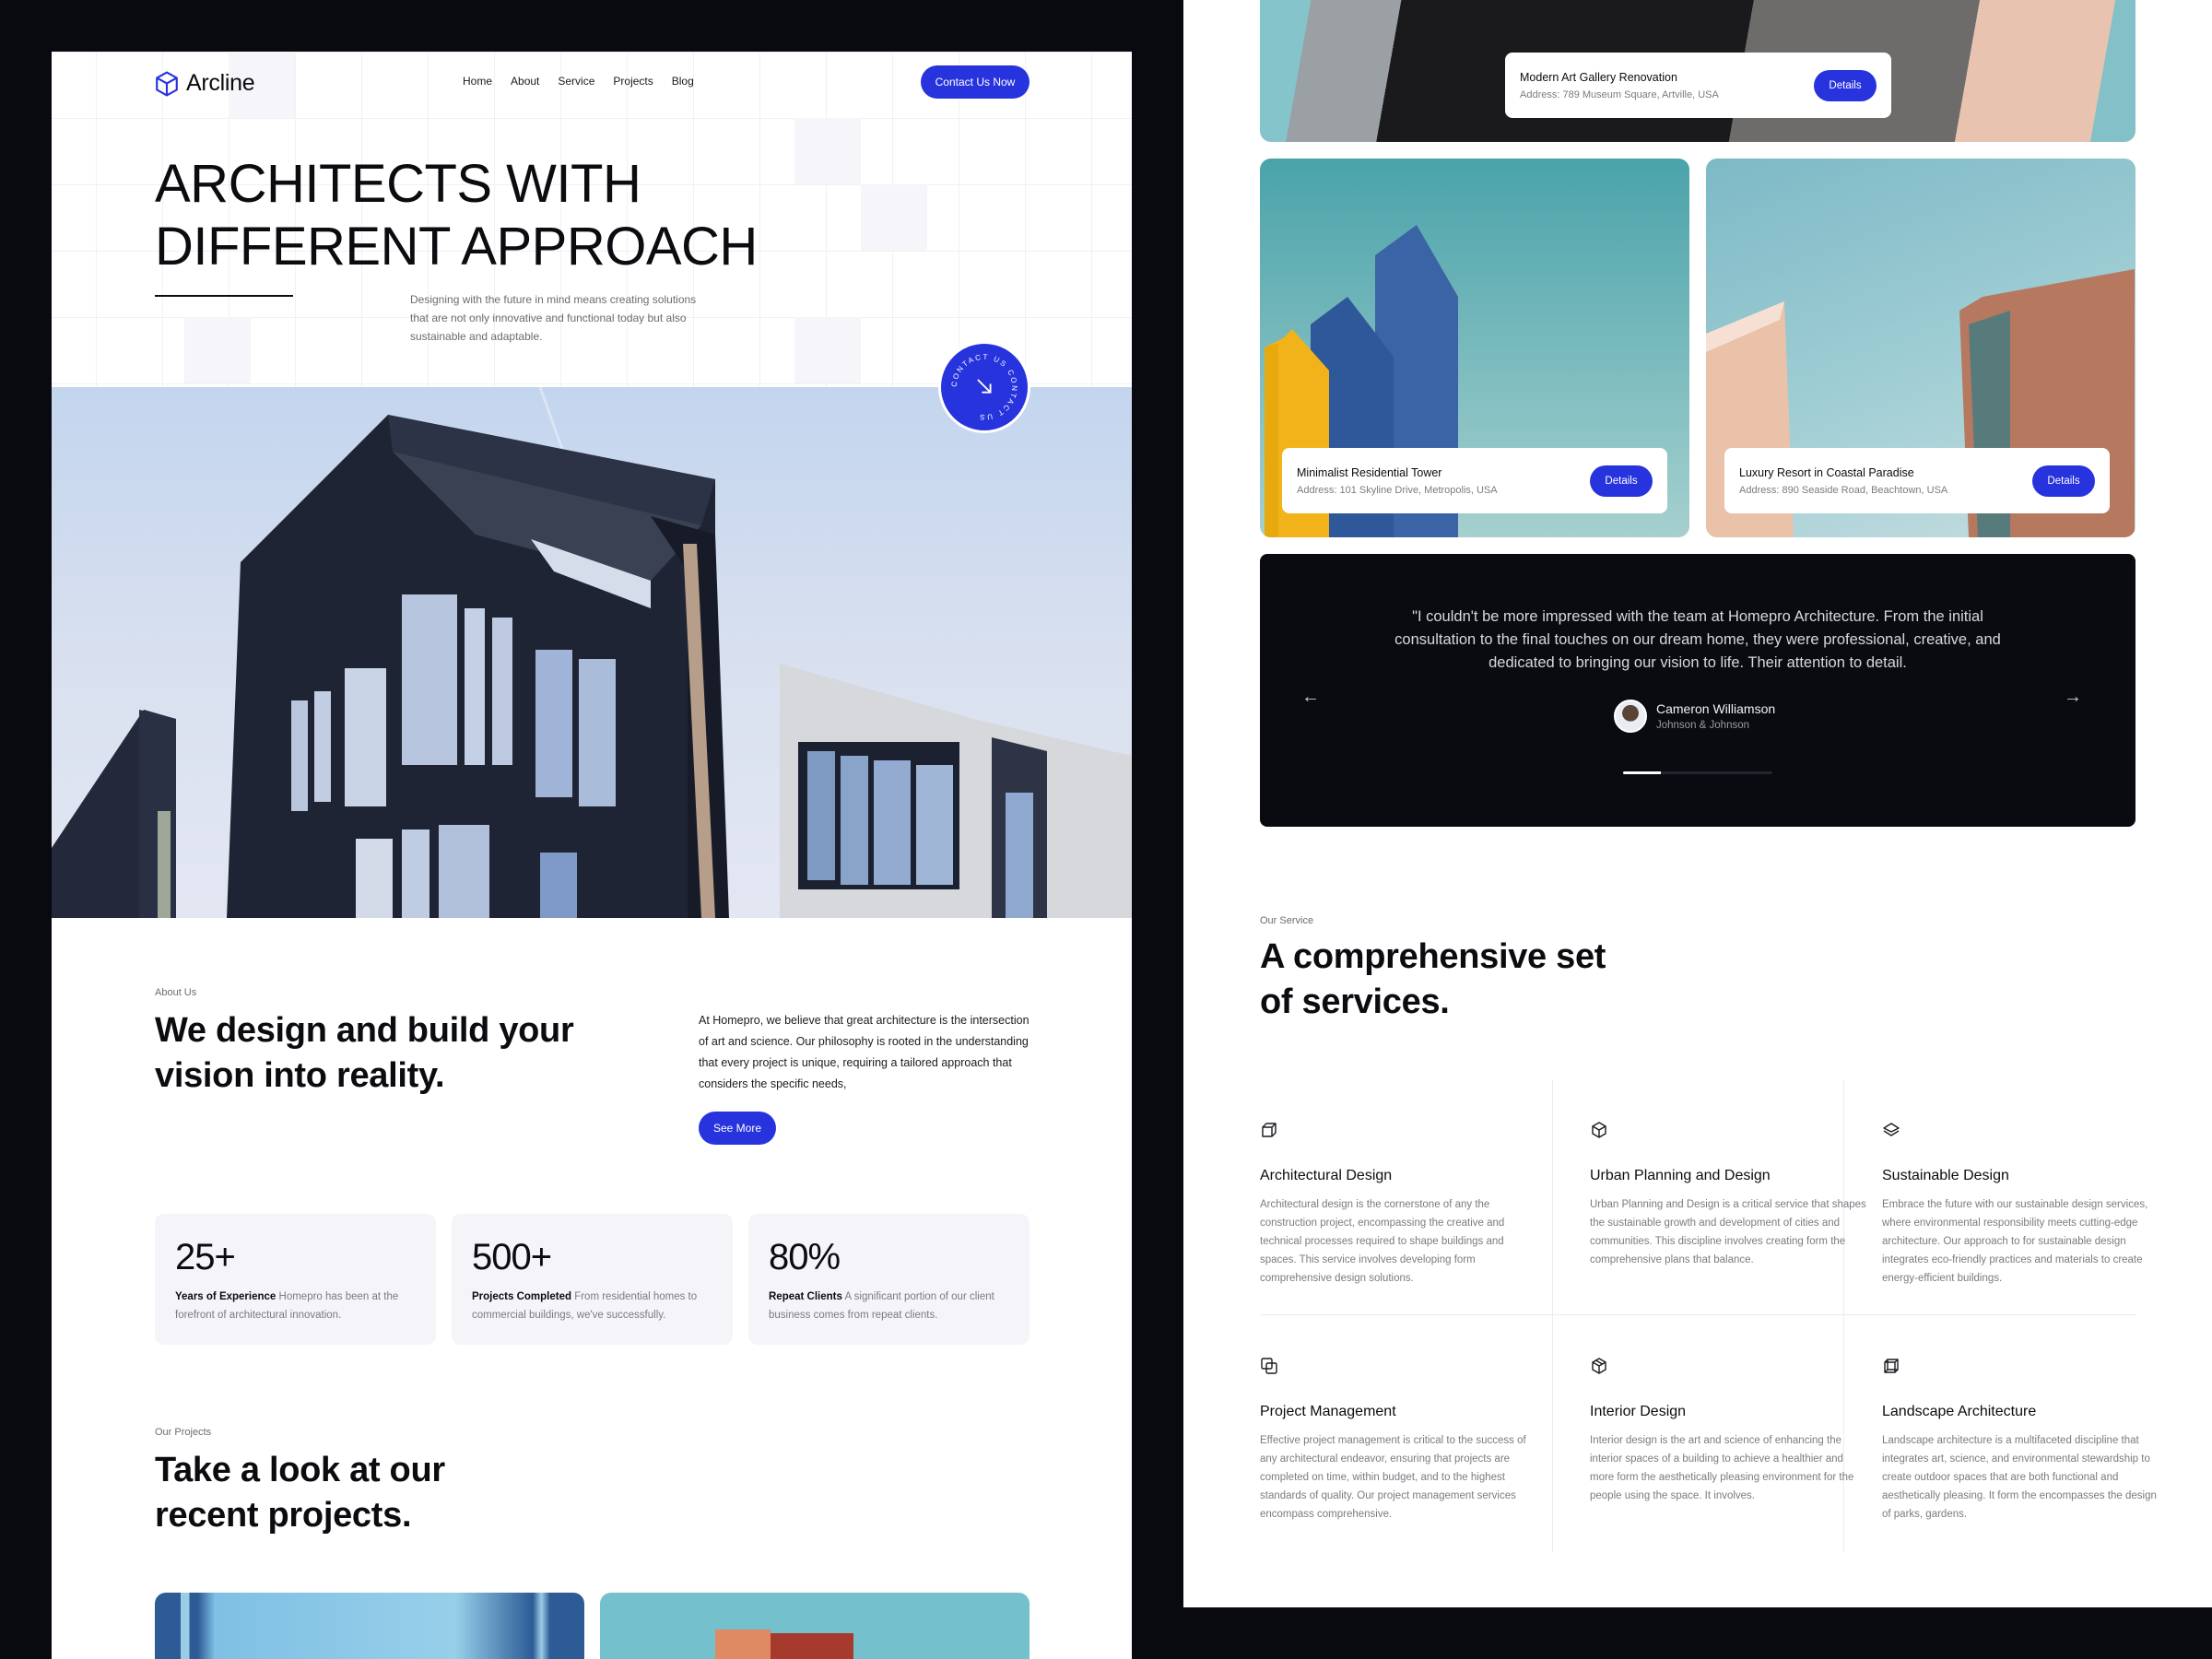  Describe the element at coordinates (1630, 716) in the screenshot. I see `avatar` at that location.